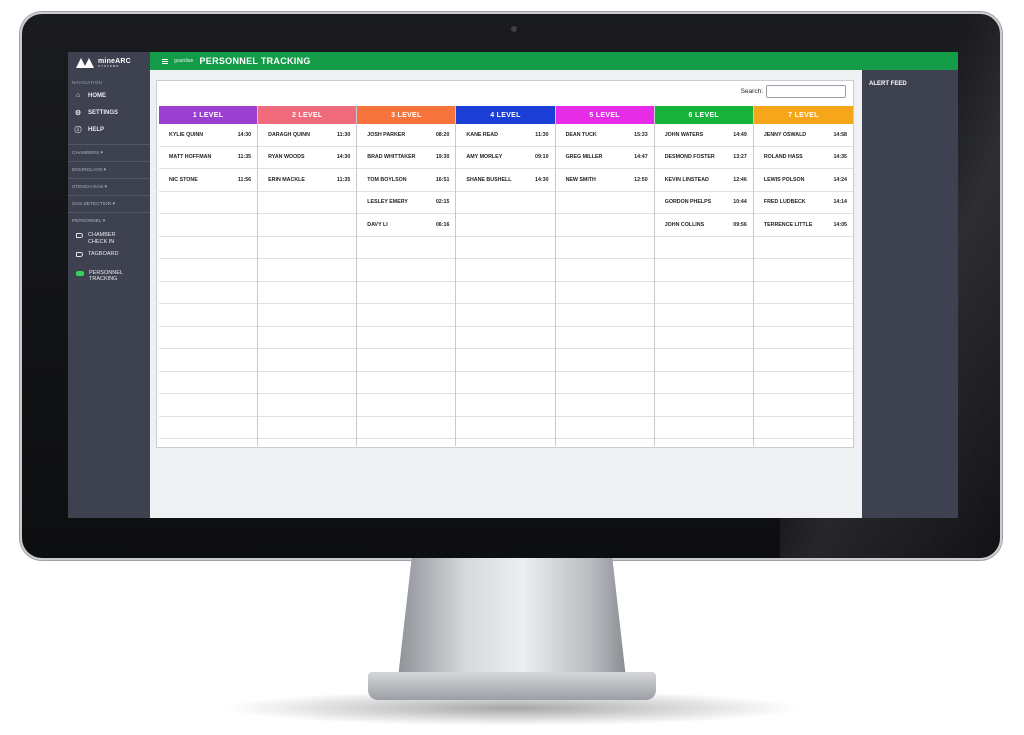 This screenshot has width=1024, height=735. What do you see at coordinates (784, 202) in the screenshot?
I see `person-name: FRED LUDBECK` at bounding box center [784, 202].